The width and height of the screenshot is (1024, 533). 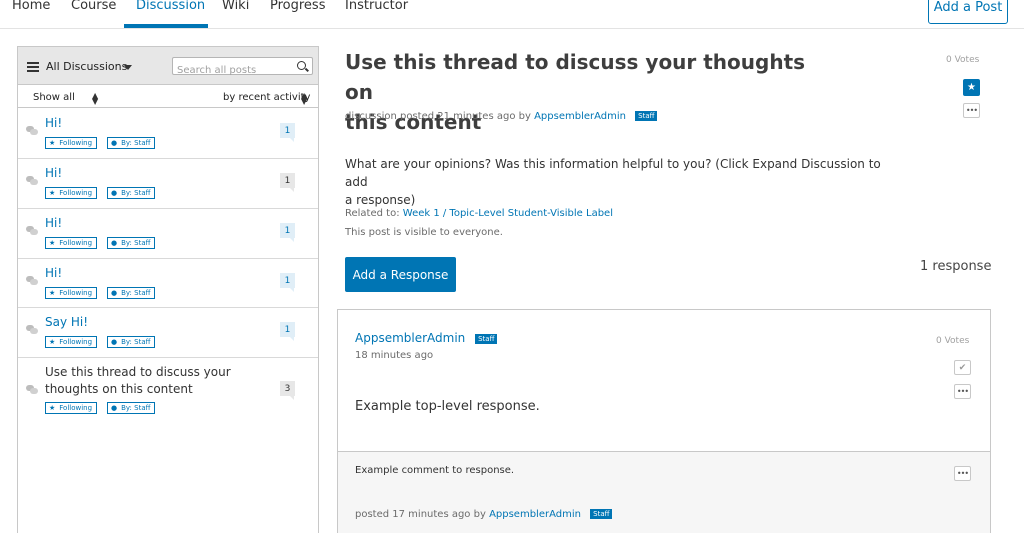 I want to click on search-box, so click(x=242, y=68).